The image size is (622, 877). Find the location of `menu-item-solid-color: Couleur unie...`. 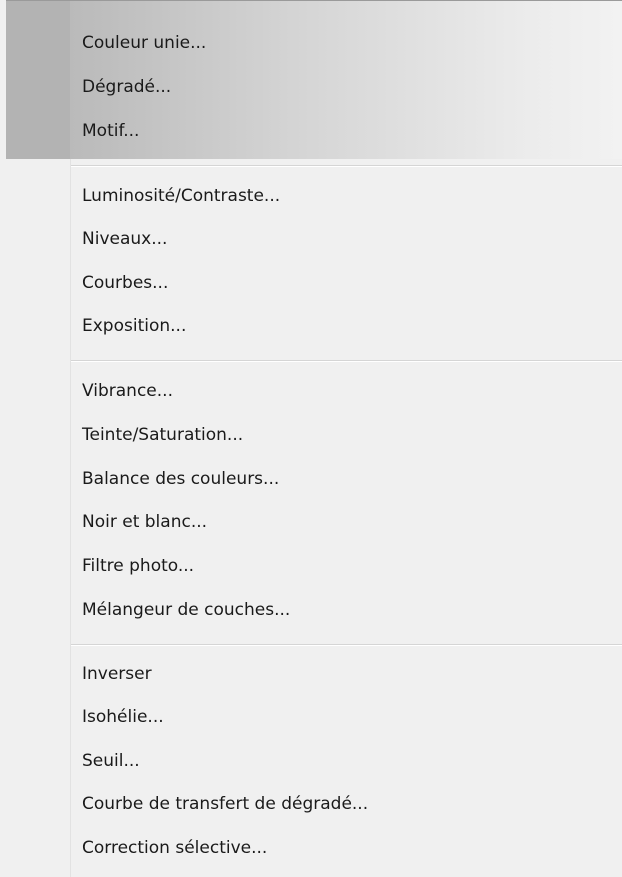

menu-item-solid-color: Couleur unie... is located at coordinates (144, 43).